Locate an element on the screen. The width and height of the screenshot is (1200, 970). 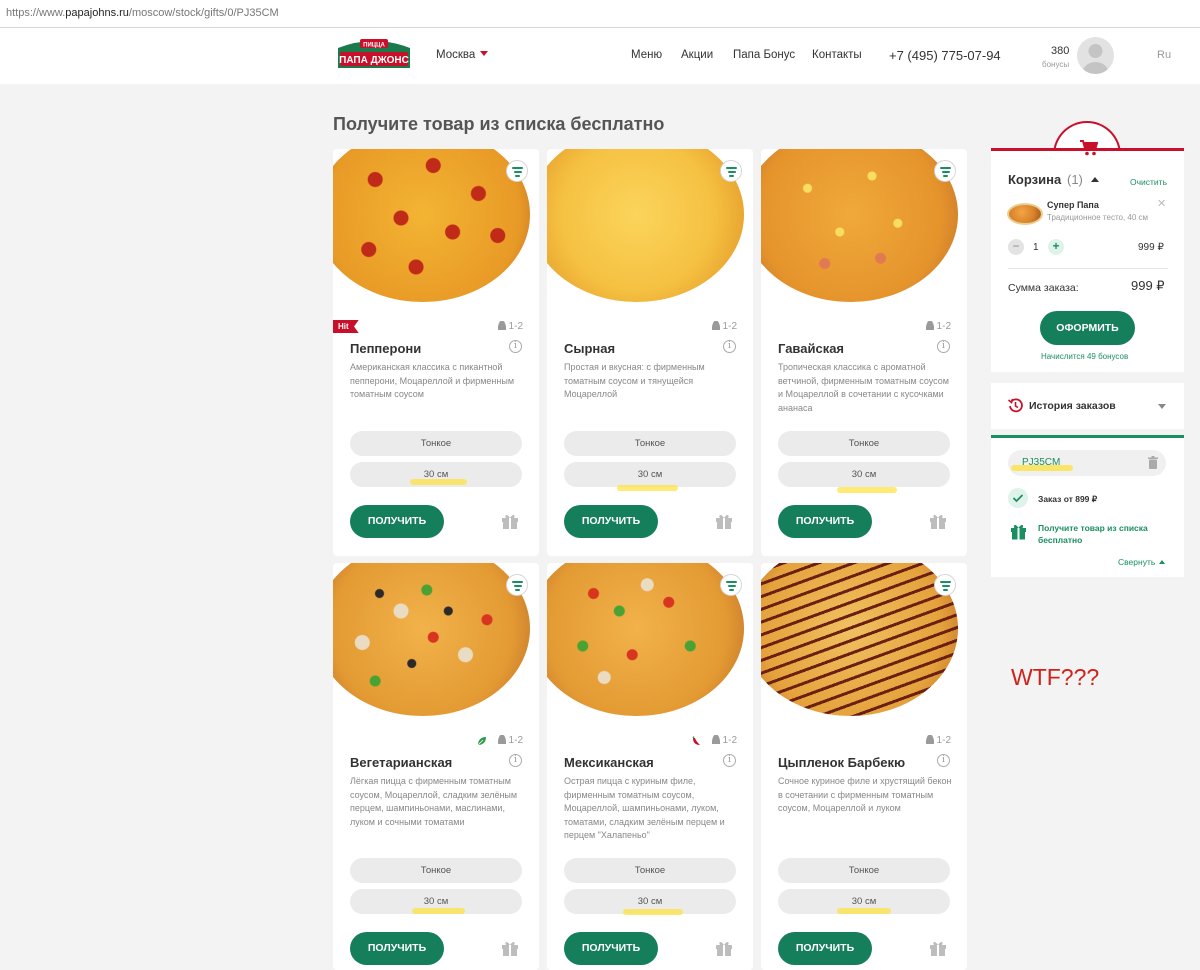
order-history-label: История заказов is located at coordinates (1072, 406).